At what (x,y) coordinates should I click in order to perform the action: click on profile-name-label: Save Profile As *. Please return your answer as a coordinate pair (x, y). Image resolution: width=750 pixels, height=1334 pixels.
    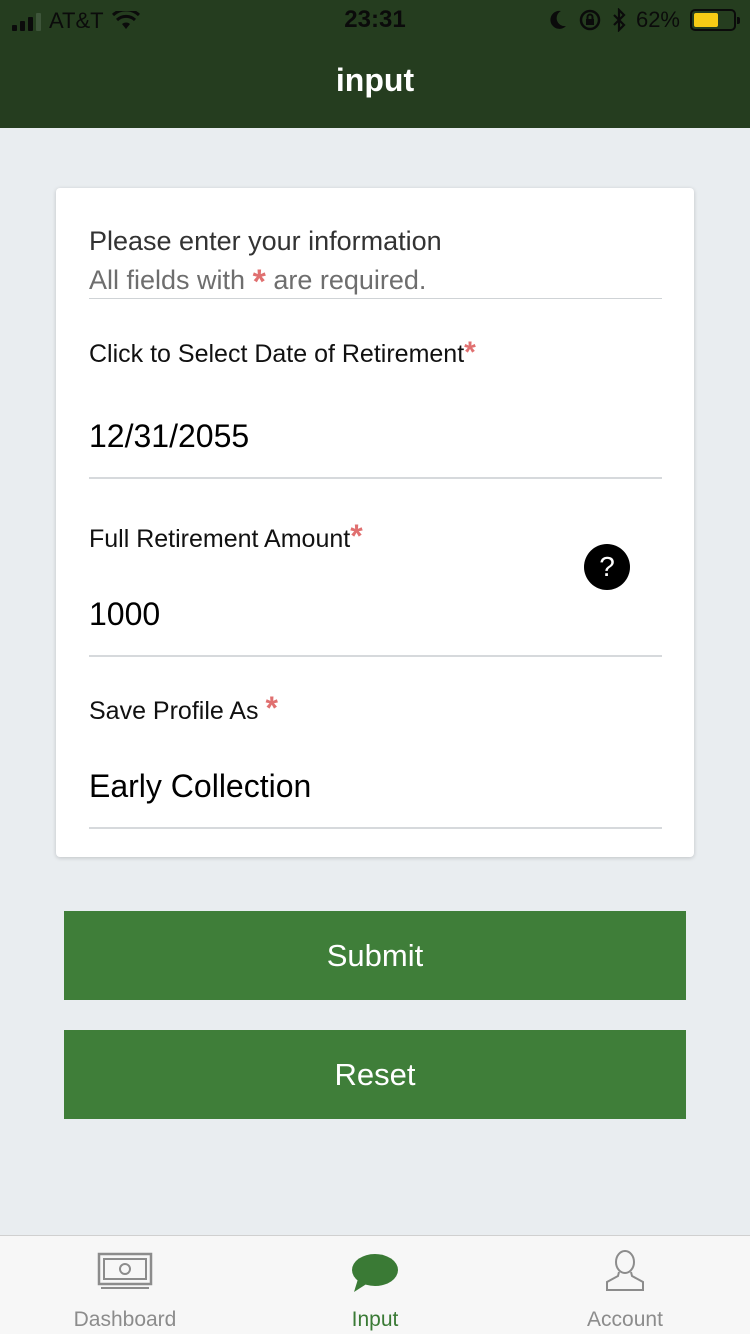
    Looking at the image, I should click on (183, 708).